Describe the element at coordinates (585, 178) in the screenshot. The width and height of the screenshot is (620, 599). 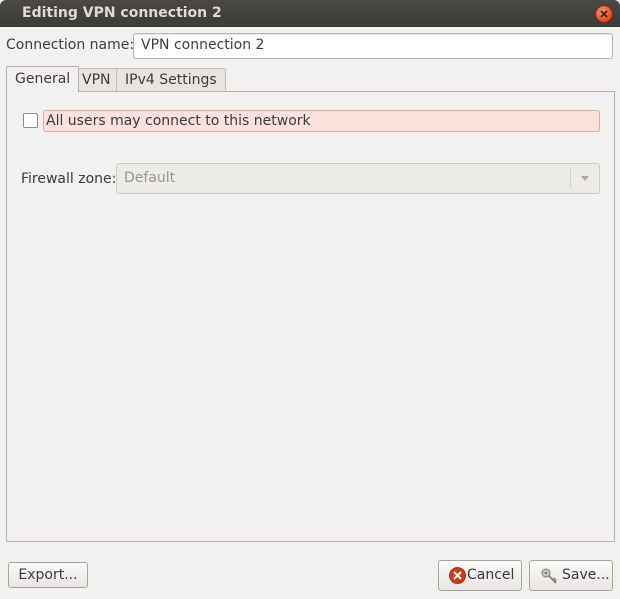
I see `chevron-down-icon` at that location.